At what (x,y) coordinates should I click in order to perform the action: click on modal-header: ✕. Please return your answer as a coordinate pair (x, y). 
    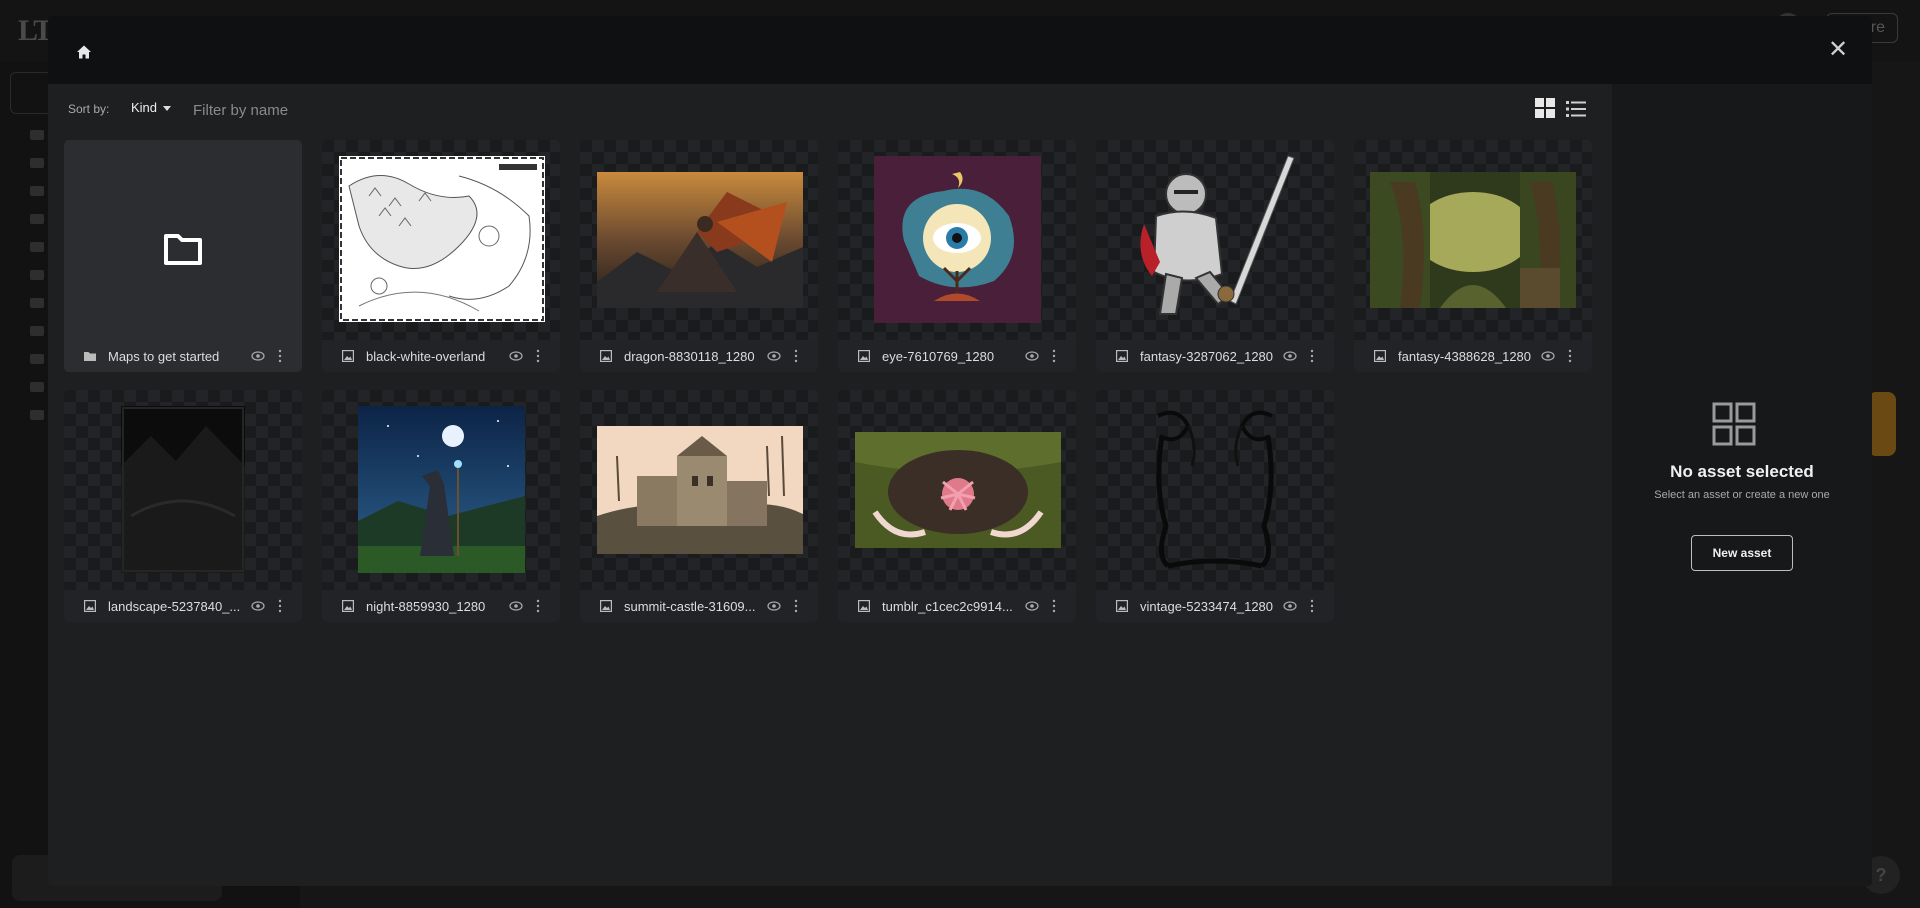
    Looking at the image, I should click on (960, 50).